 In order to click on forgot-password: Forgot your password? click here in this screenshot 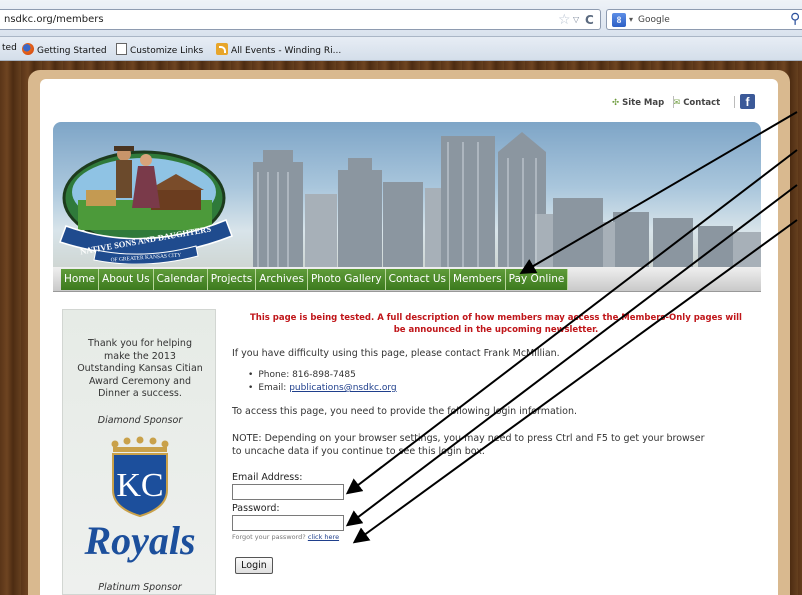, I will do `click(285, 537)`.